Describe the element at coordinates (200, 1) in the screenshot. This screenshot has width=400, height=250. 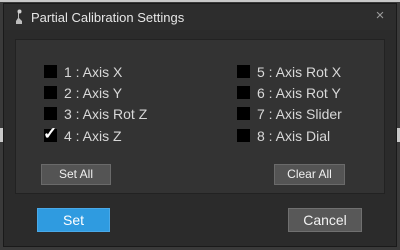
I see `background-strip-top` at that location.